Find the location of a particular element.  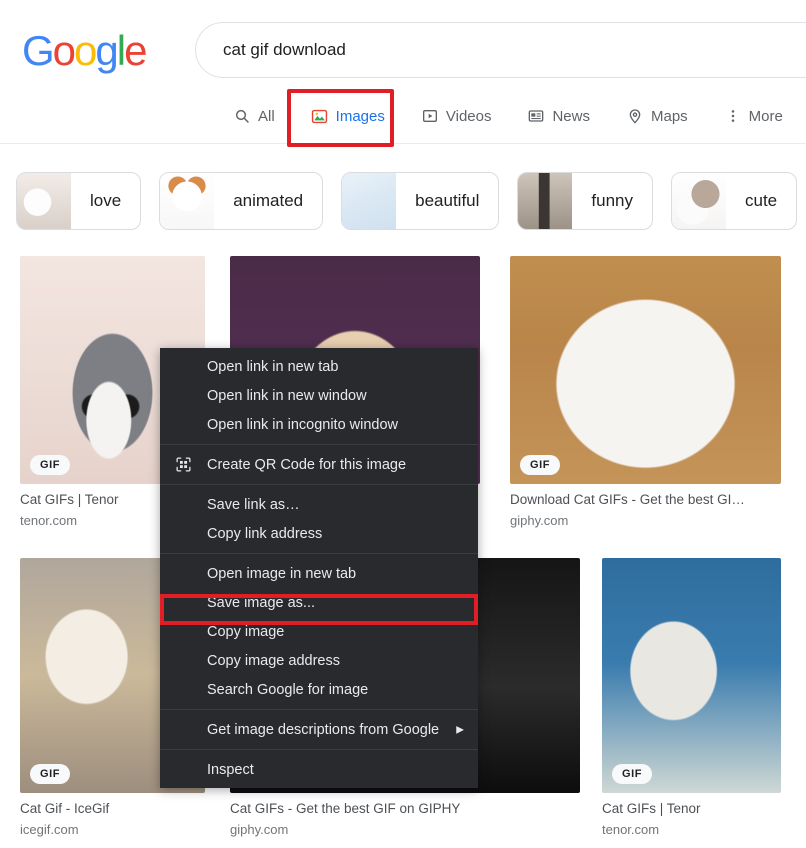

tab-label: Maps is located at coordinates (669, 116).